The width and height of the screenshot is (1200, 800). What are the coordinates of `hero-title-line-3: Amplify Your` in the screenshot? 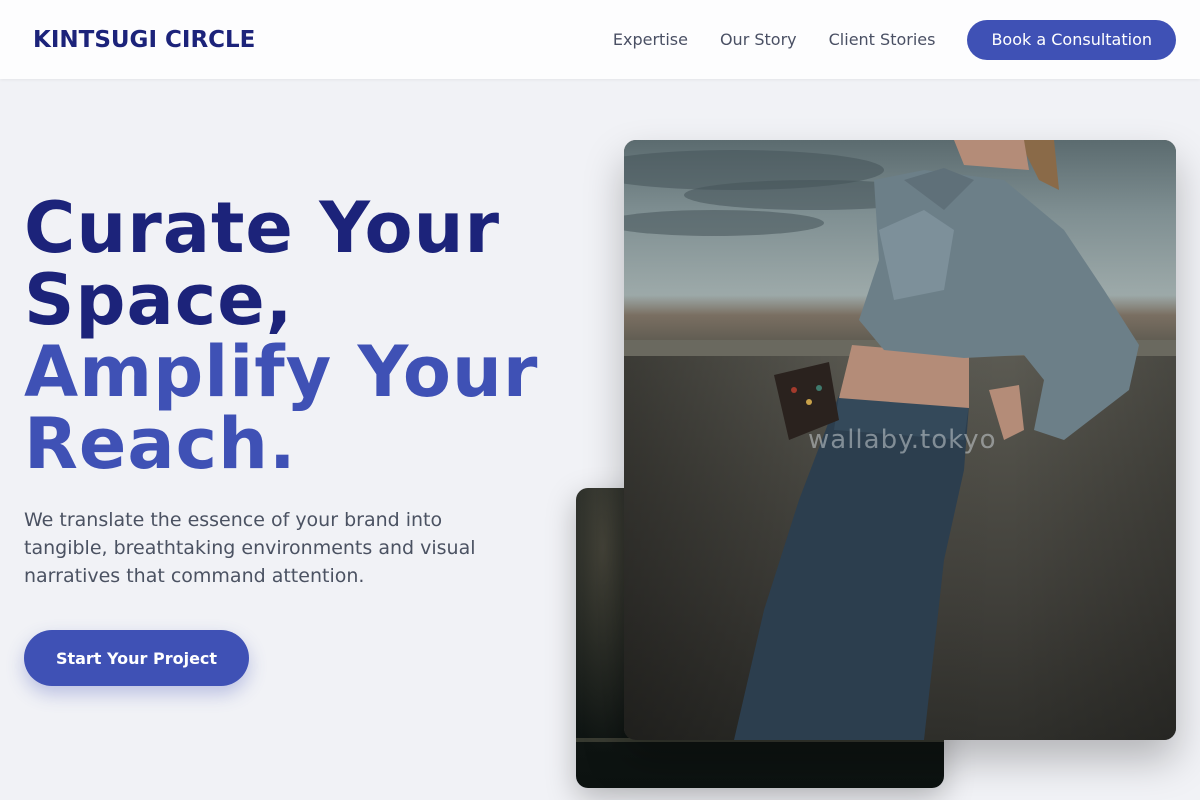 It's located at (281, 372).